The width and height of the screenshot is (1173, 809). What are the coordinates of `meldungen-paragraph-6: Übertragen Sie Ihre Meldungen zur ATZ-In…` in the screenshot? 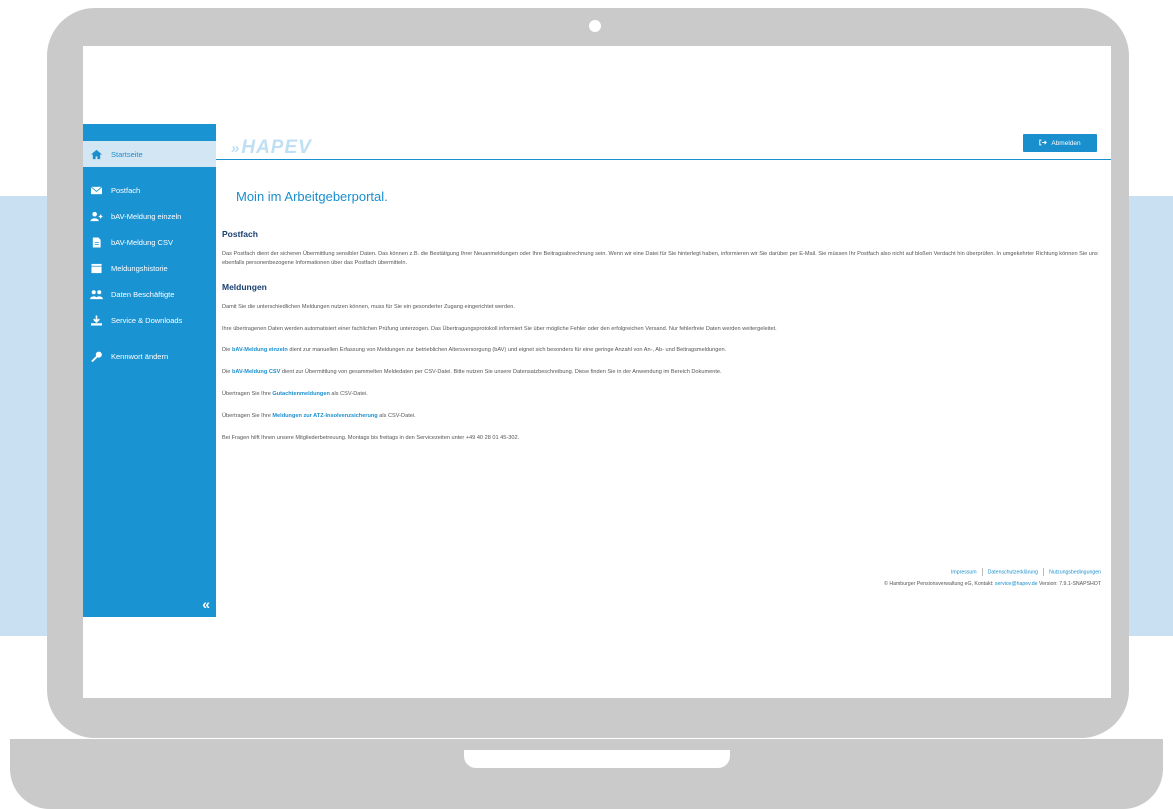 It's located at (319, 416).